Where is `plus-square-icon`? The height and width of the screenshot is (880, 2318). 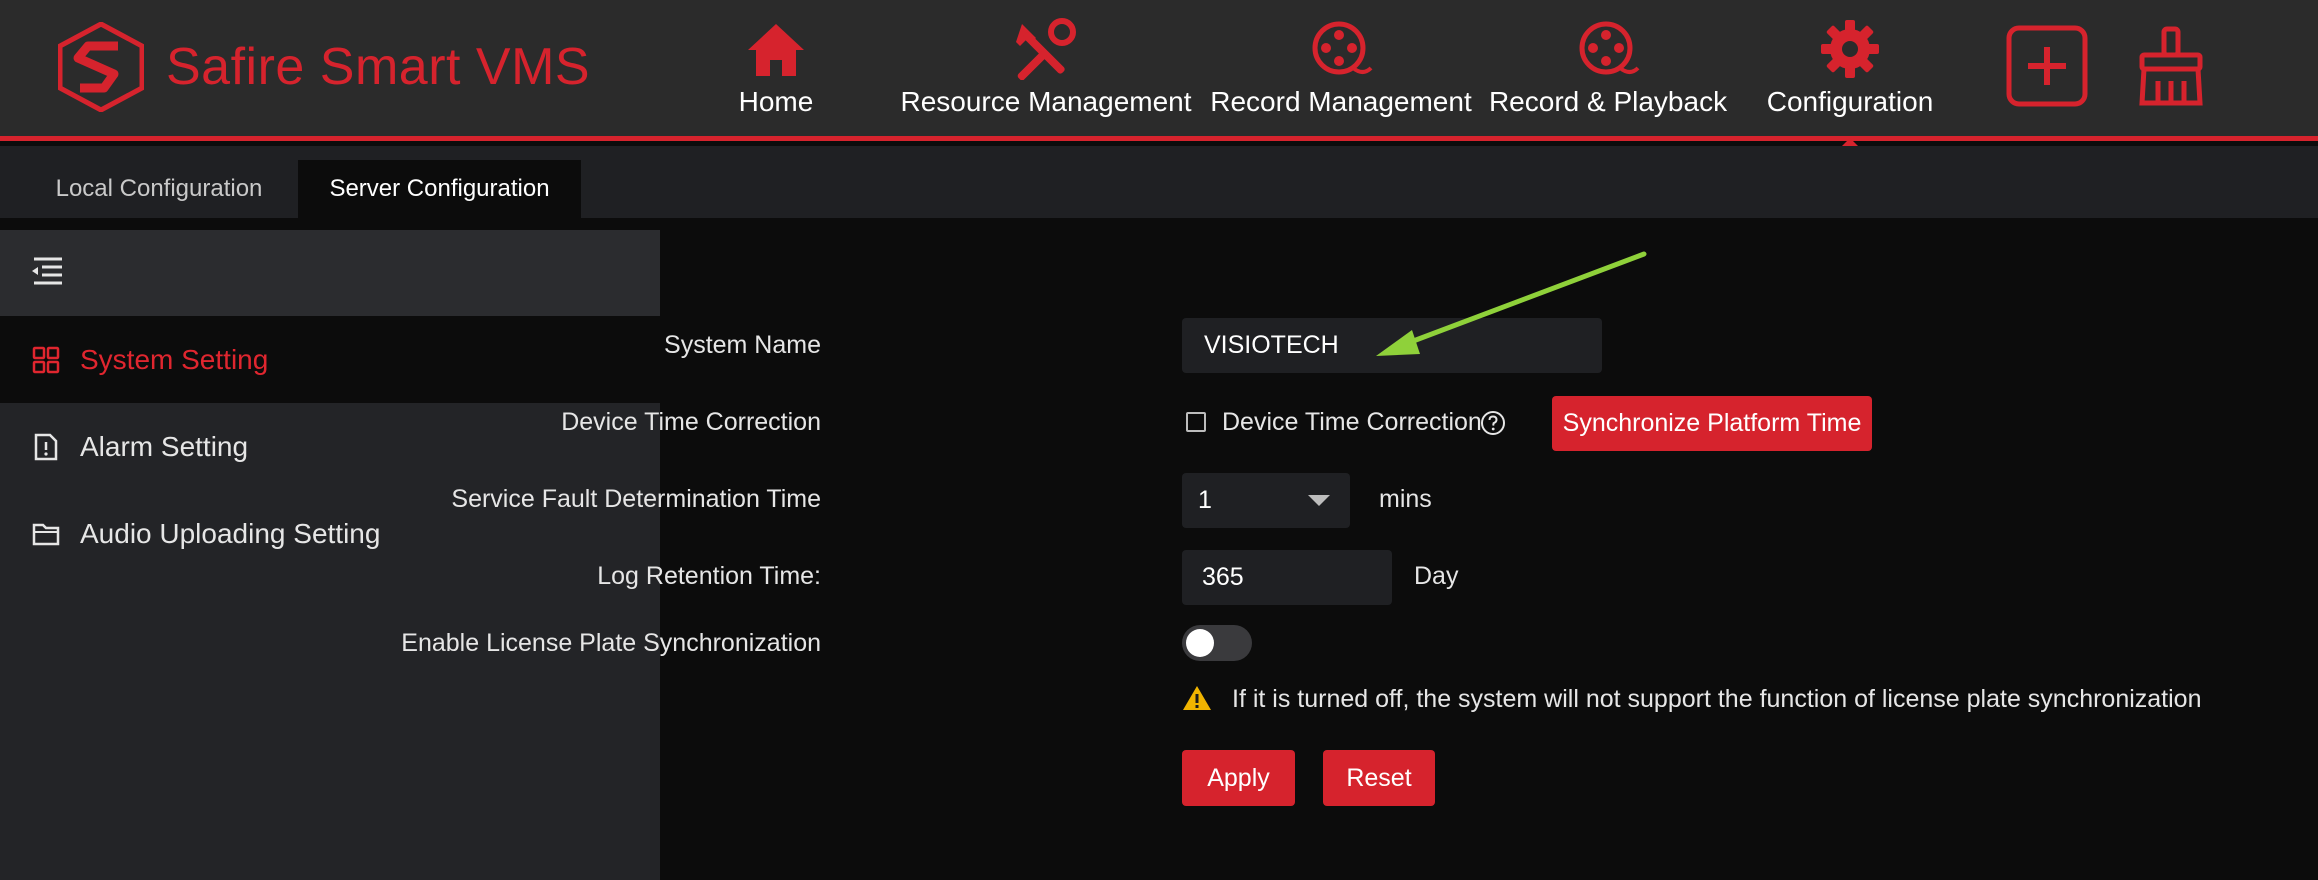 plus-square-icon is located at coordinates (2047, 66).